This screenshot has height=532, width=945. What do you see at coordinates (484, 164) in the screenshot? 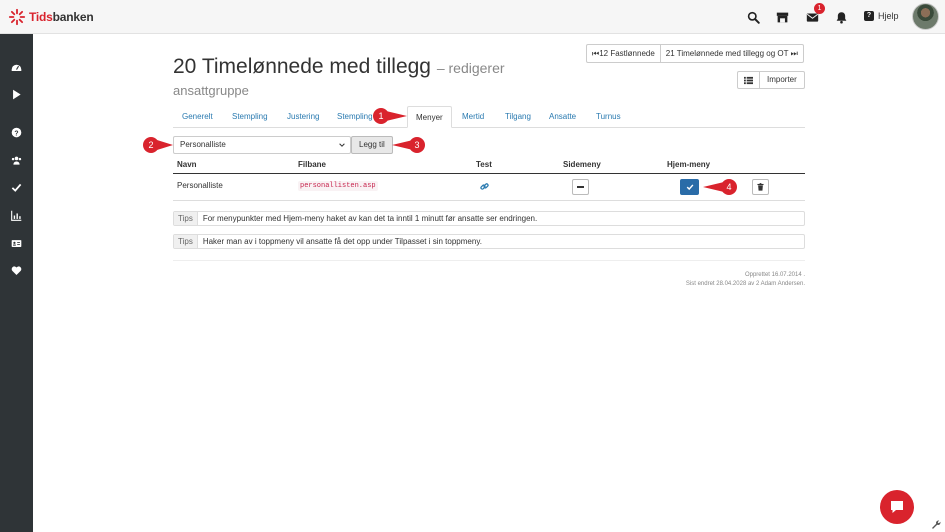
I see `column-header-test: Test` at bounding box center [484, 164].